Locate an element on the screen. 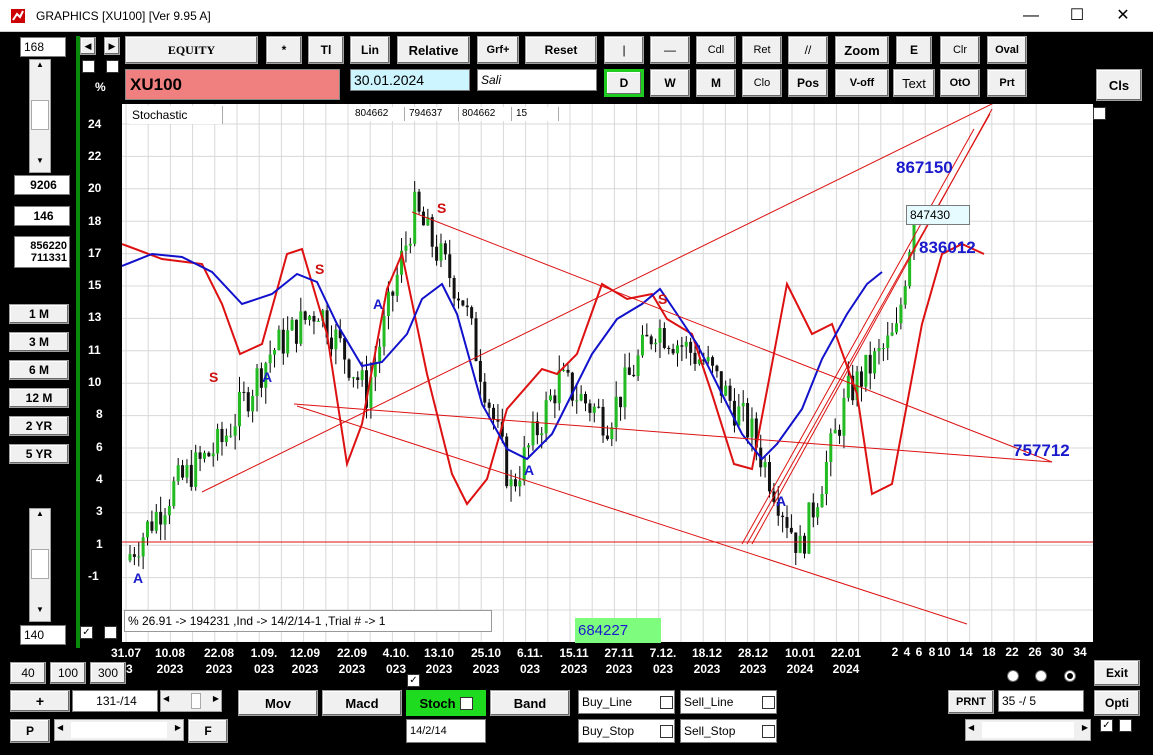 The image size is (1153, 755). parallel-button: // is located at coordinates (808, 50).